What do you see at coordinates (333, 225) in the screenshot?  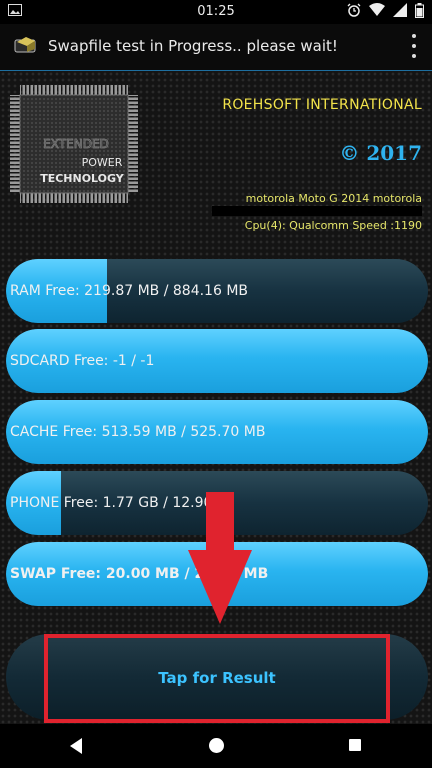 I see `cpu-info: Cpu(4): Qualcomm Speed :1190` at bounding box center [333, 225].